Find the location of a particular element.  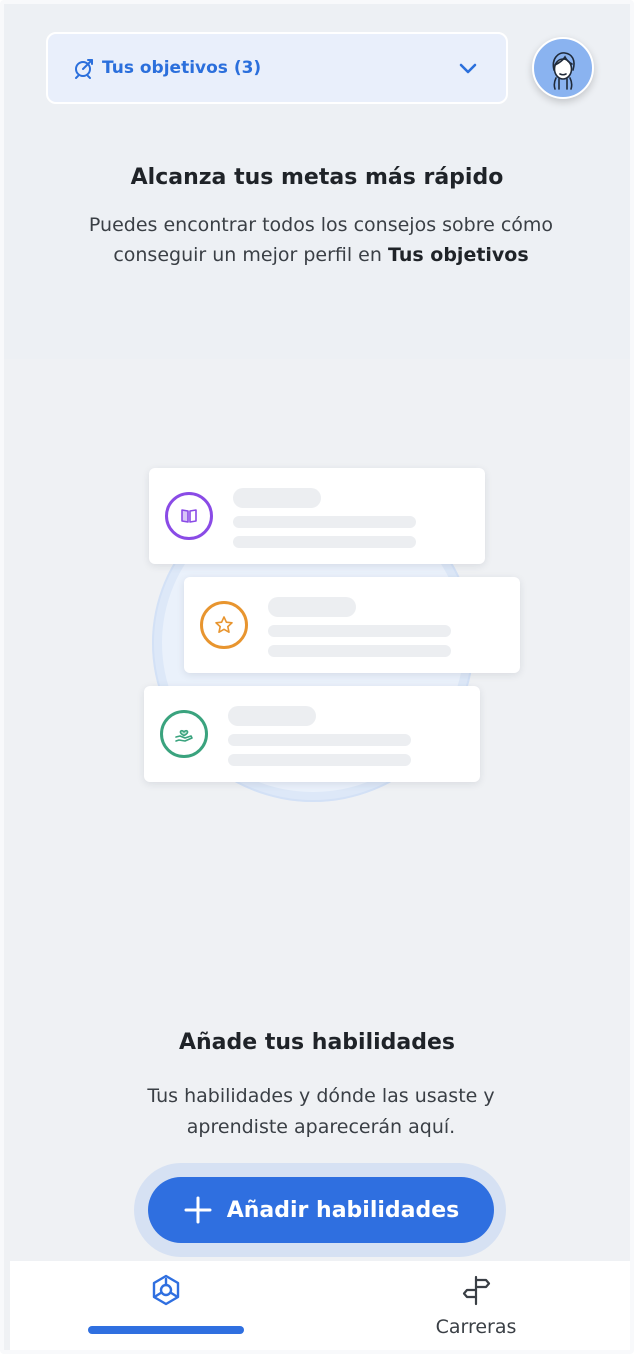

book-icon is located at coordinates (189, 516).